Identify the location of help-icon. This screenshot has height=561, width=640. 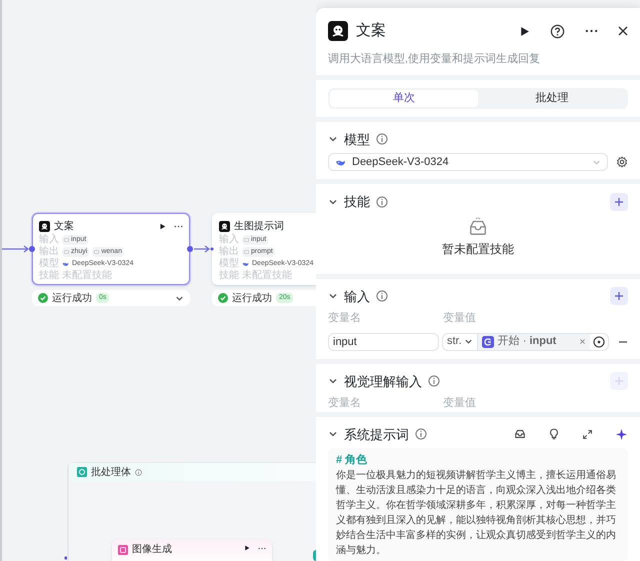
(557, 31).